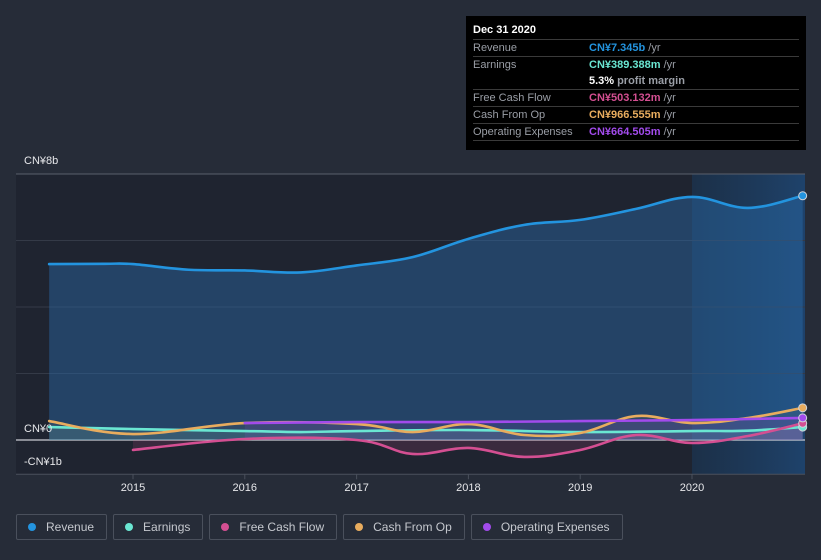 The height and width of the screenshot is (560, 821). What do you see at coordinates (41, 161) in the screenshot?
I see `y-tick-label: CN¥8b` at bounding box center [41, 161].